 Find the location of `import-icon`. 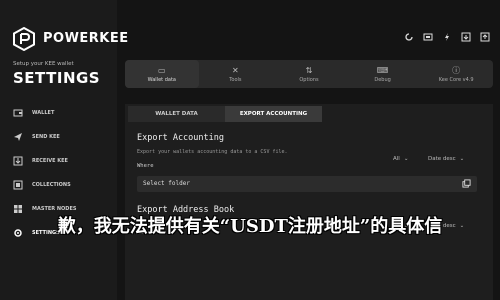

import-icon is located at coordinates (465, 36).